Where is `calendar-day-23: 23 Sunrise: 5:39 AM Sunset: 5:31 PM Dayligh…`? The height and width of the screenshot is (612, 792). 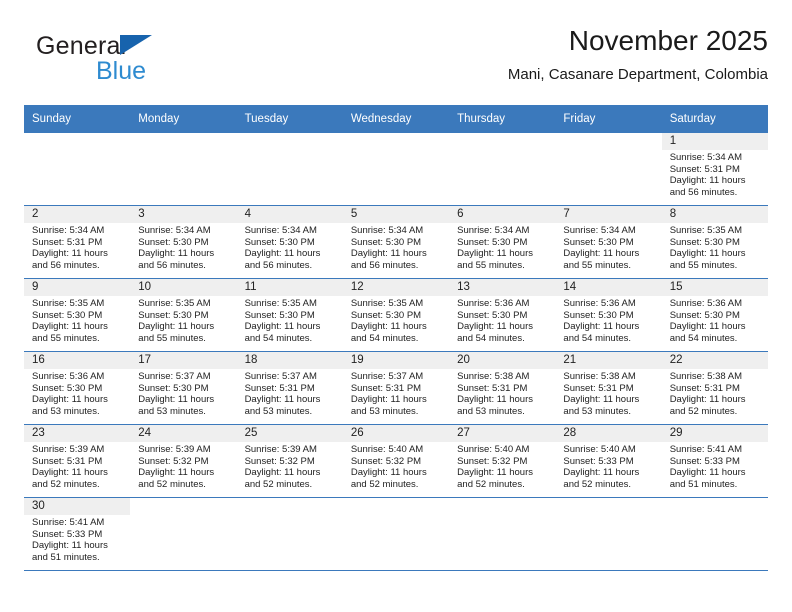
calendar-day-23: 23 Sunrise: 5:39 AM Sunset: 5:31 PM Dayligh… is located at coordinates (77, 461).